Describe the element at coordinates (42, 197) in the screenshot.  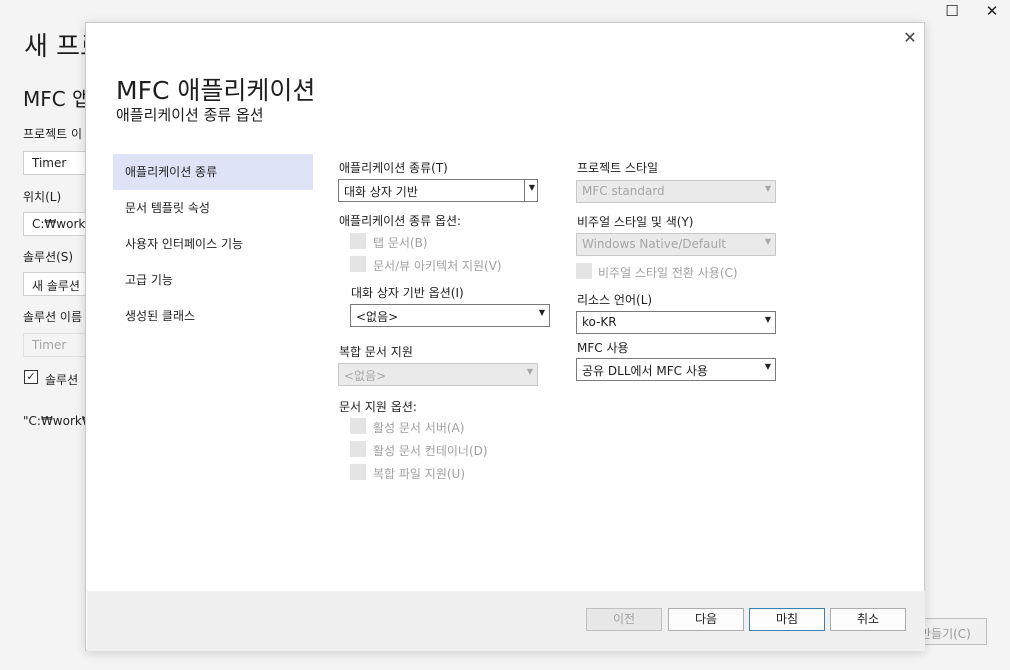
I see `location-label: 위치(L)` at that location.